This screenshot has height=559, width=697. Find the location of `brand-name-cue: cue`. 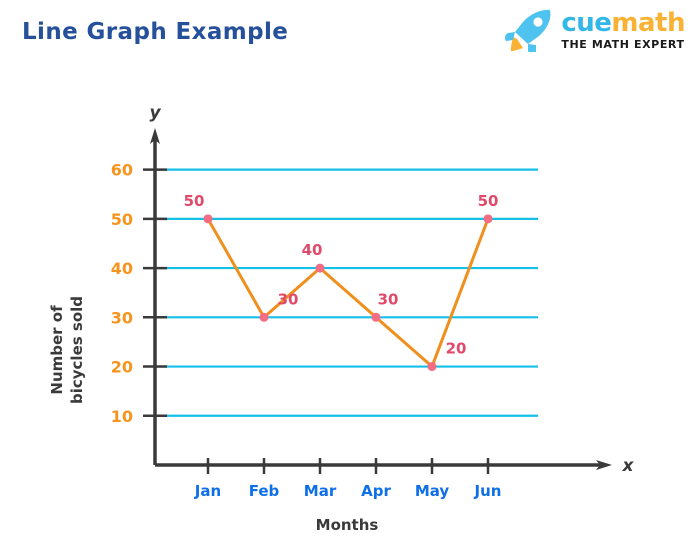

brand-name-cue: cue is located at coordinates (586, 23).